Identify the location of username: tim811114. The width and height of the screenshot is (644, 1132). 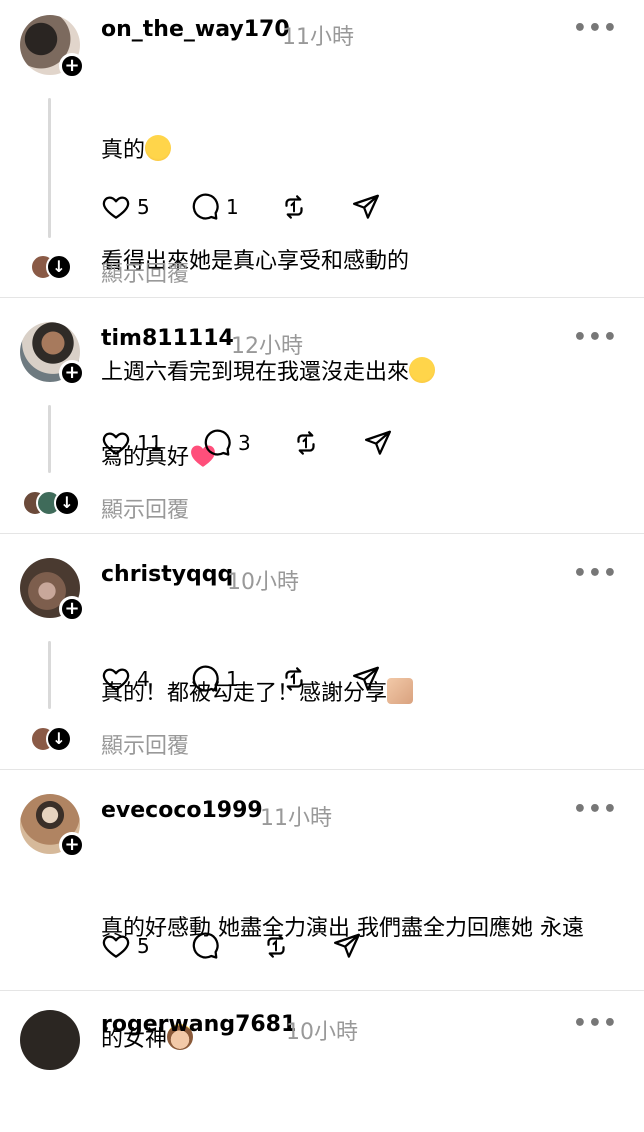
(167, 338).